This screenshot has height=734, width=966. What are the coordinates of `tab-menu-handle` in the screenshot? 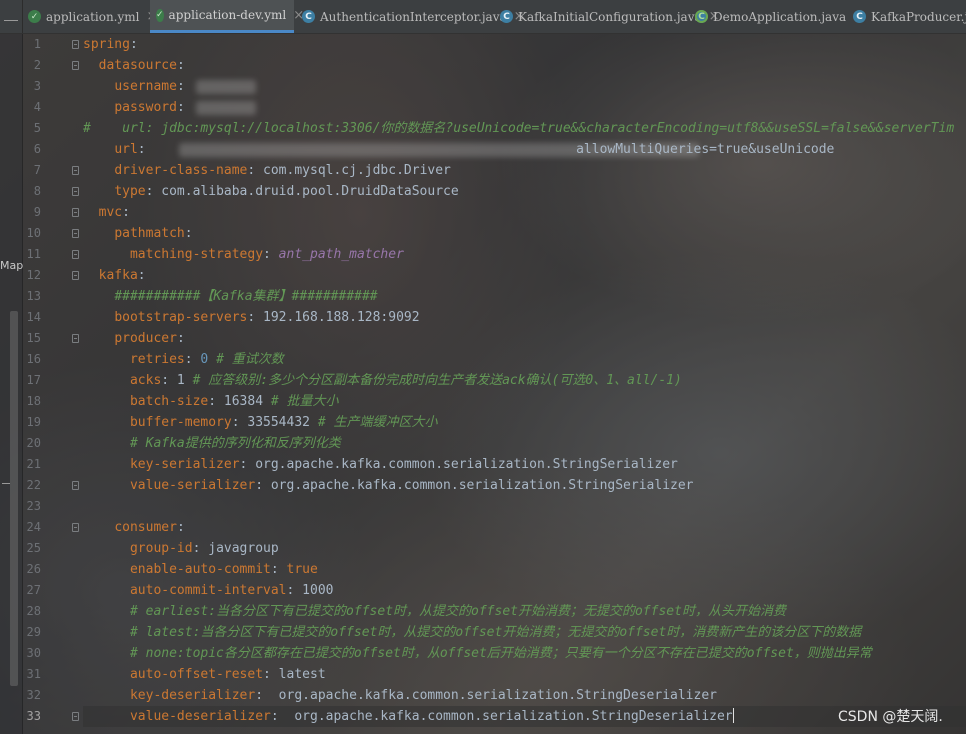 It's located at (11, 16).